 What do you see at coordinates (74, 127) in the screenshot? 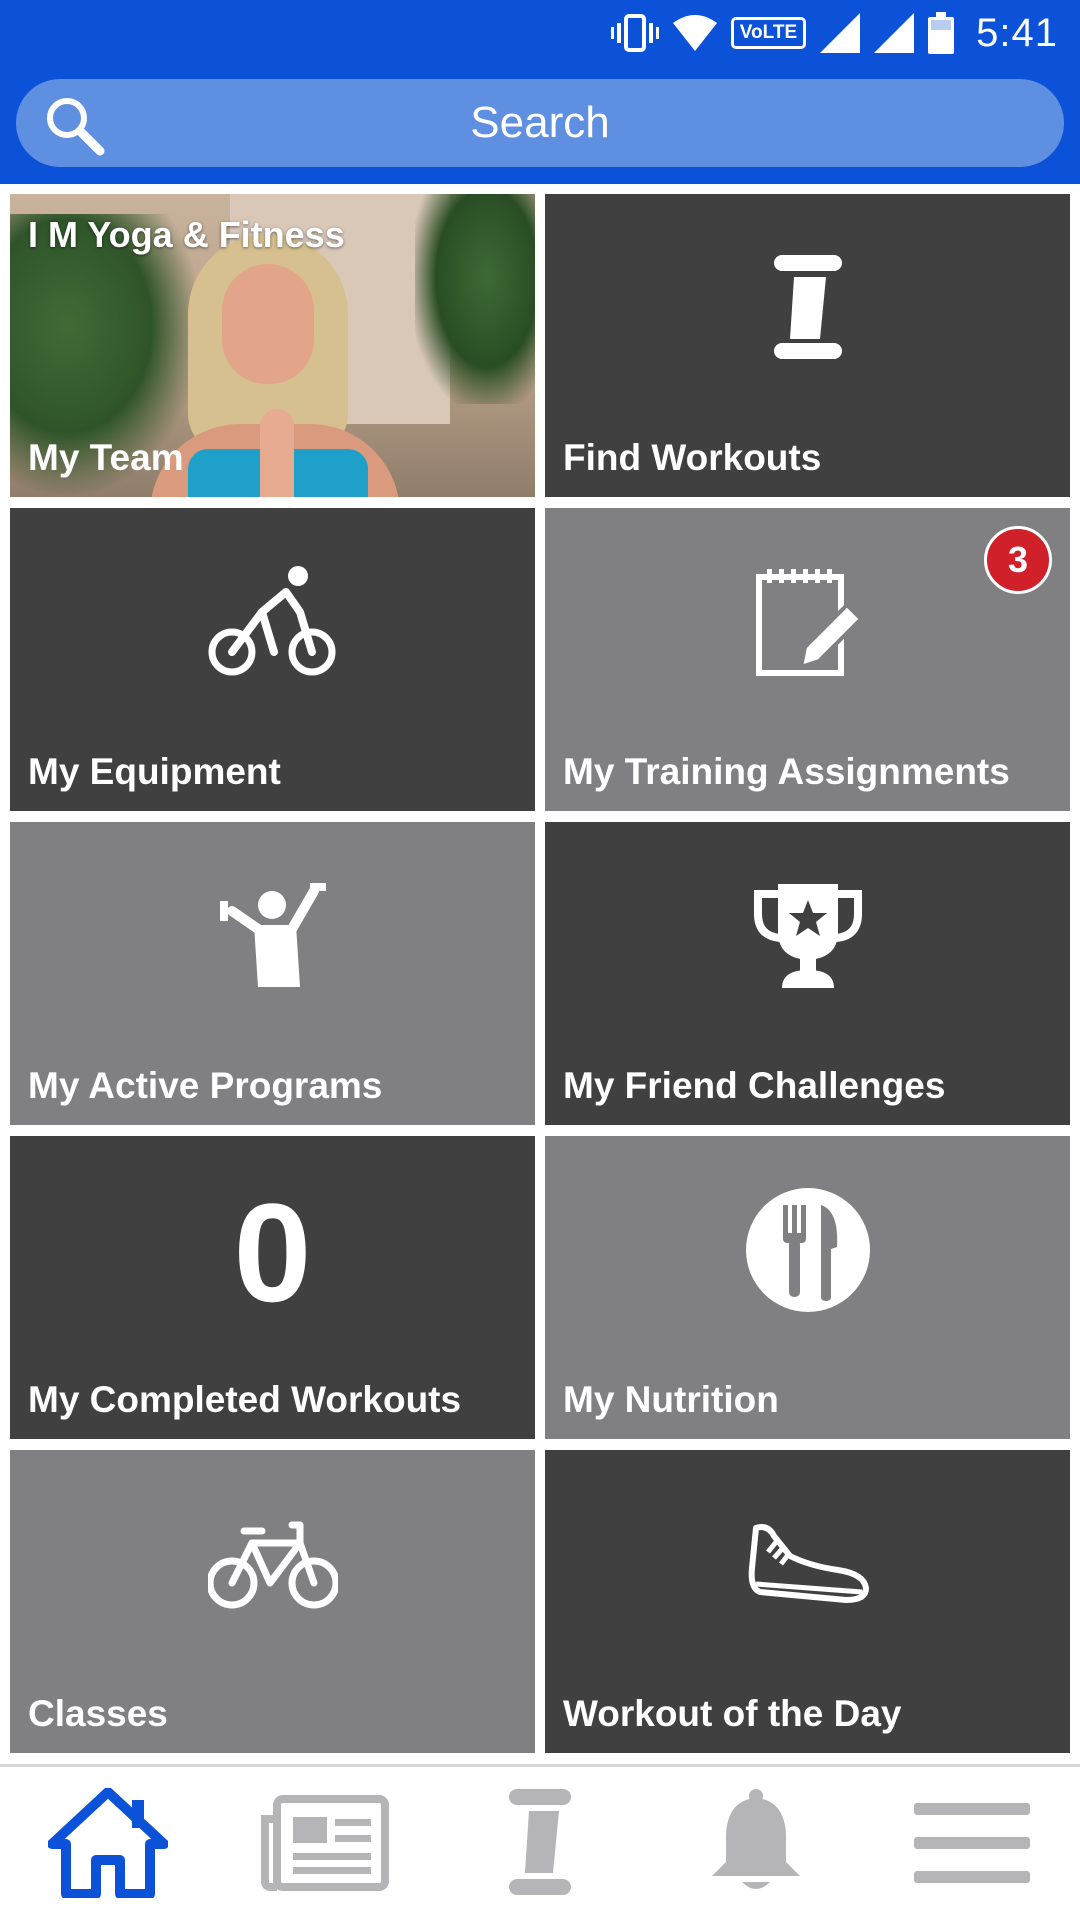
I see `search-icon` at bounding box center [74, 127].